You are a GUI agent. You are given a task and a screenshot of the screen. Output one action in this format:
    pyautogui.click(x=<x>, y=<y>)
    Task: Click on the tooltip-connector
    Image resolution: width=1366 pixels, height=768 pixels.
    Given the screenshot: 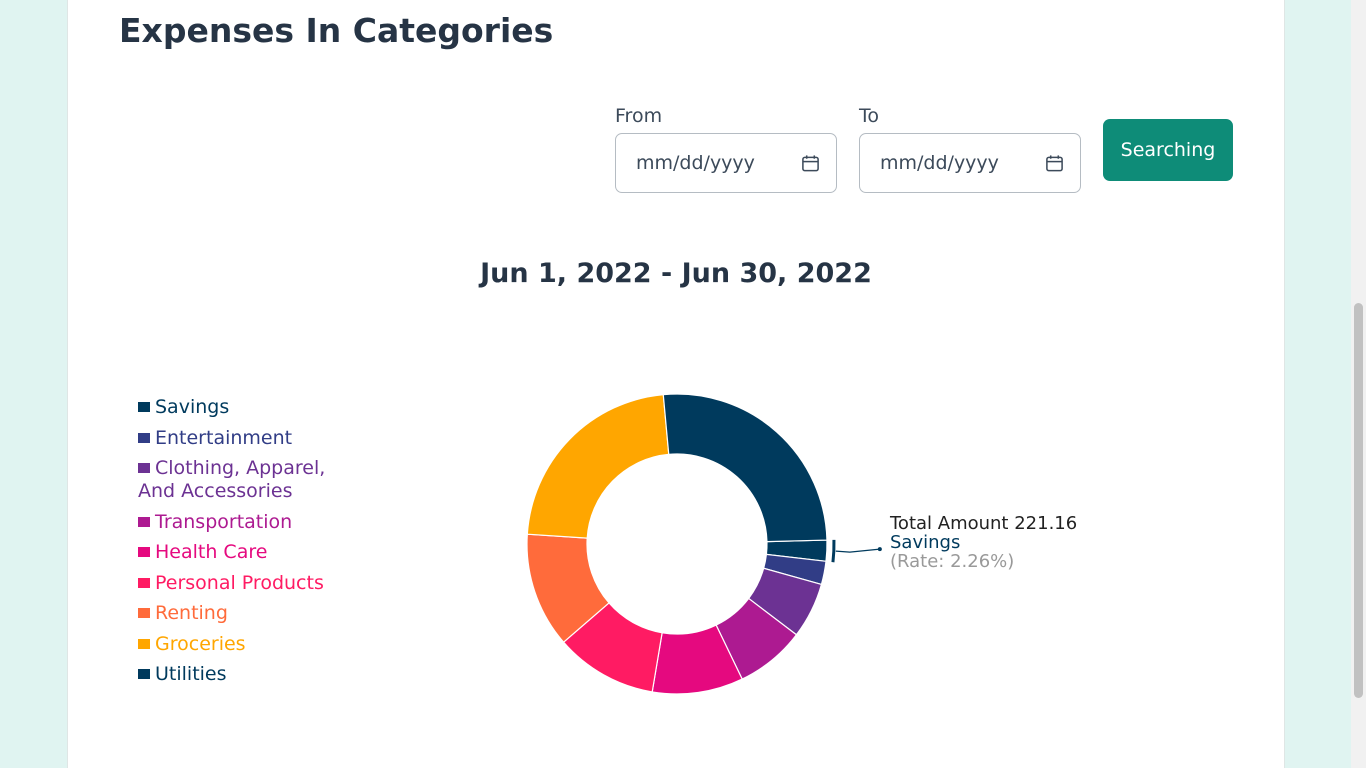 What is the action you would take?
    pyautogui.click(x=857, y=550)
    